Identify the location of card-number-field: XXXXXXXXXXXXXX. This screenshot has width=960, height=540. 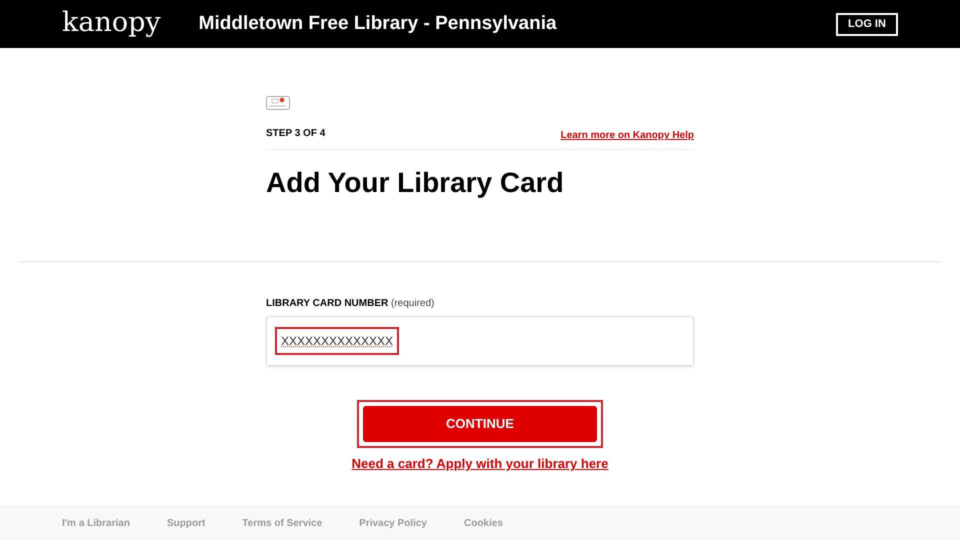
(480, 341).